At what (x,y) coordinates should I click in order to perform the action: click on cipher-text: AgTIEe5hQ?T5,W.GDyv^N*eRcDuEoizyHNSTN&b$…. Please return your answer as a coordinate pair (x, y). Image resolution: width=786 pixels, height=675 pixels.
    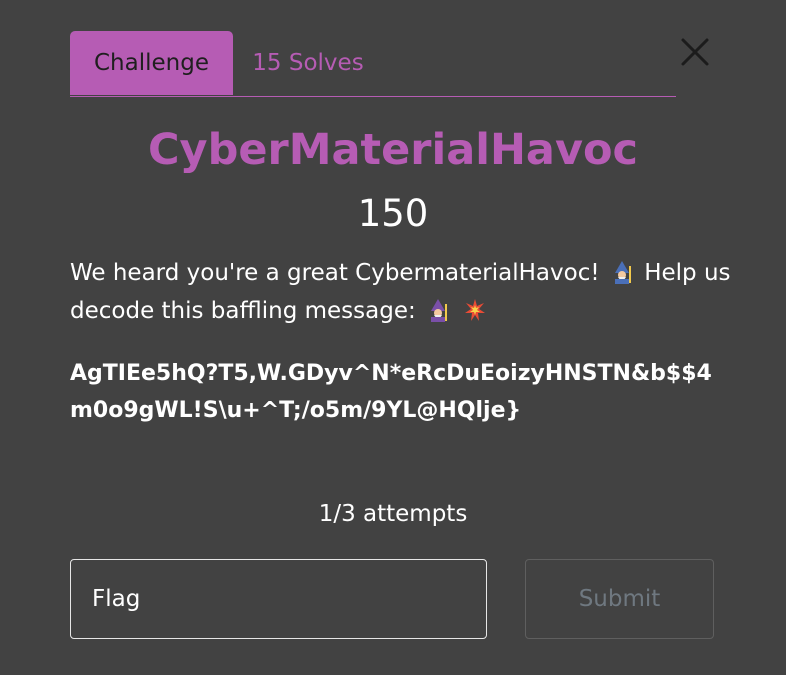
    Looking at the image, I should click on (391, 392).